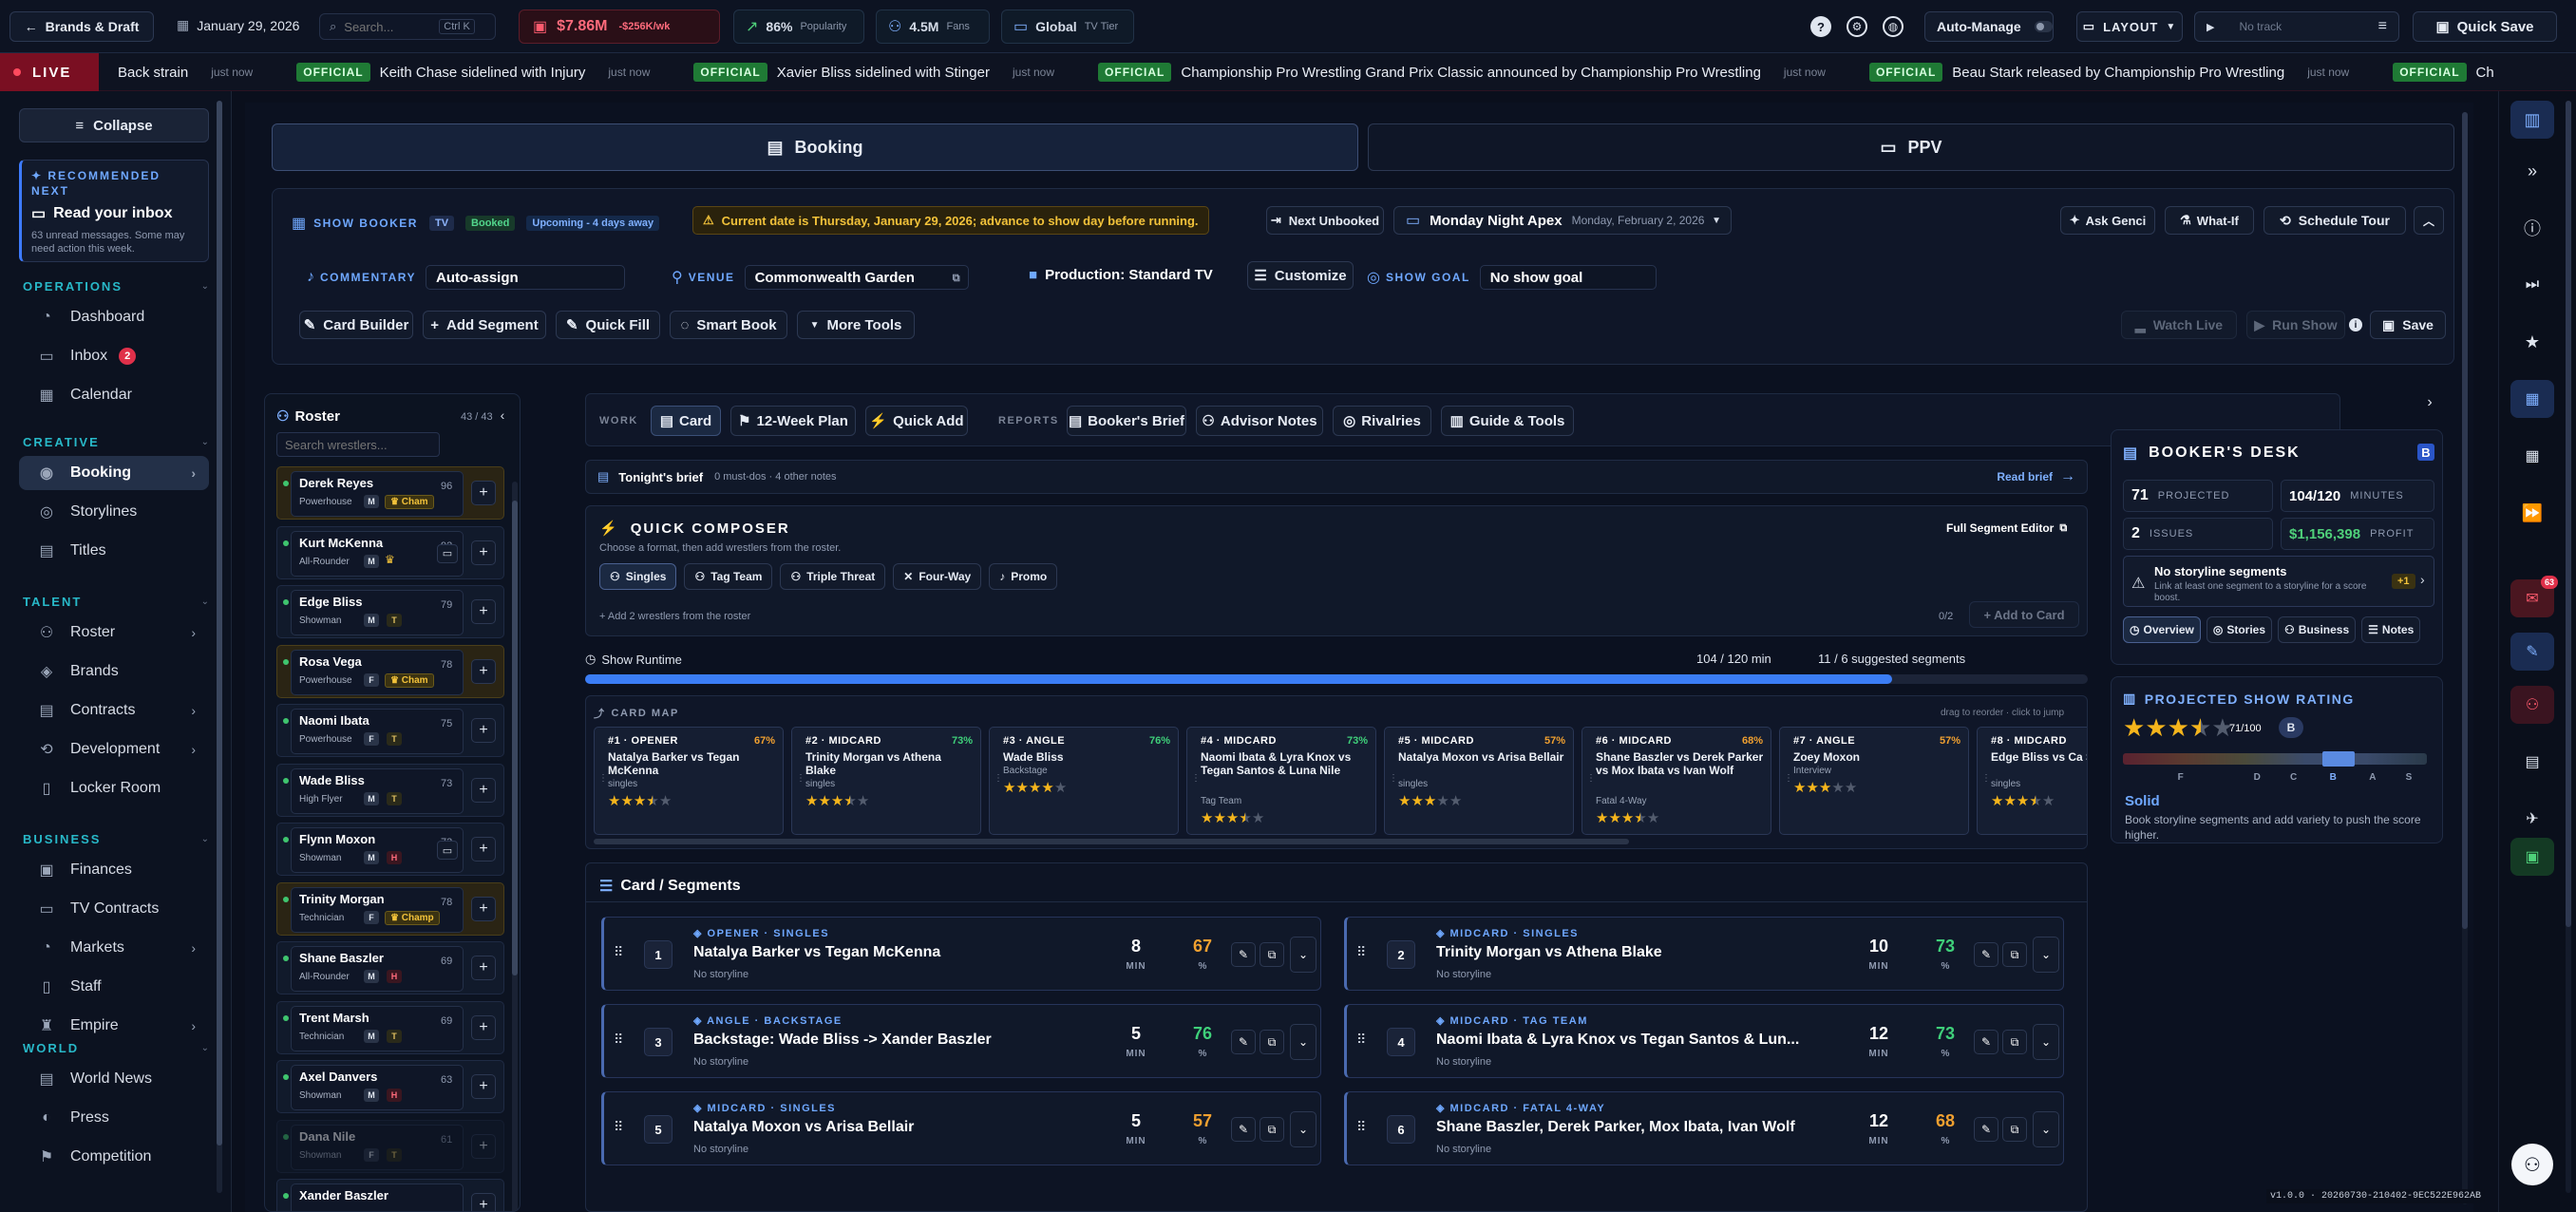 Image resolution: width=2576 pixels, height=1212 pixels. What do you see at coordinates (2532, 1164) in the screenshot?
I see `avatar: ⚇` at bounding box center [2532, 1164].